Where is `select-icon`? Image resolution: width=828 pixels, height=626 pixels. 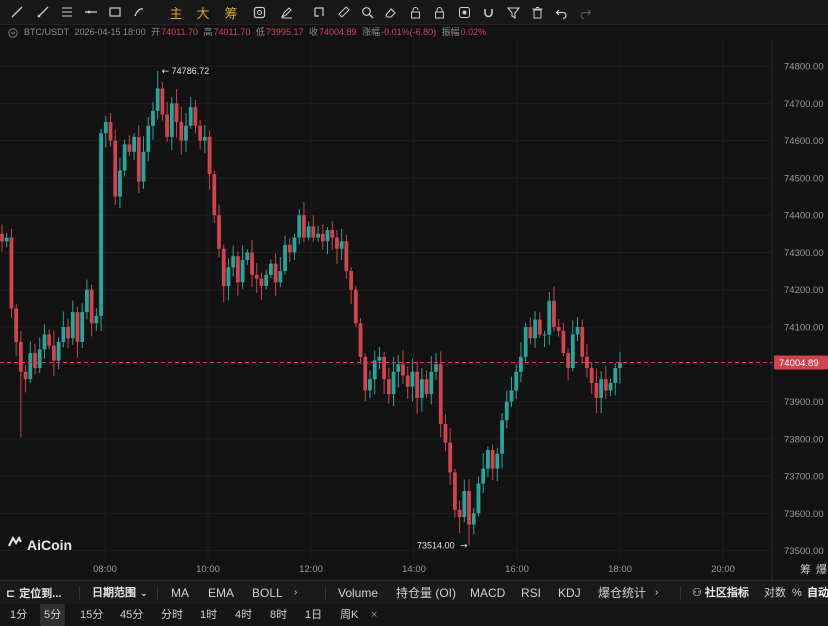 select-icon is located at coordinates (319, 12).